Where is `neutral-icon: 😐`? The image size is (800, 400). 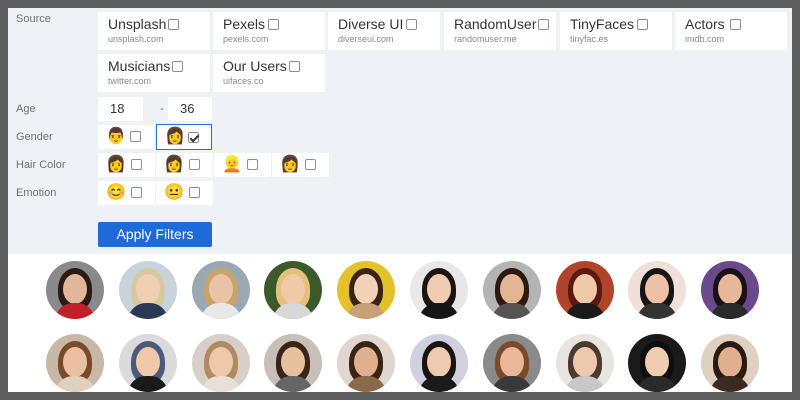 neutral-icon: 😐 is located at coordinates (174, 192).